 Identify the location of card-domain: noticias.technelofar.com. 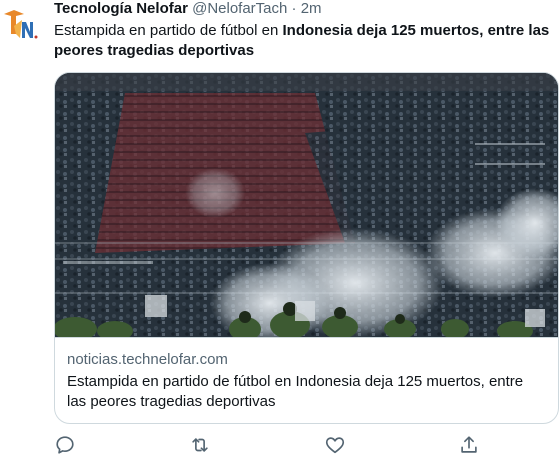
(147, 359).